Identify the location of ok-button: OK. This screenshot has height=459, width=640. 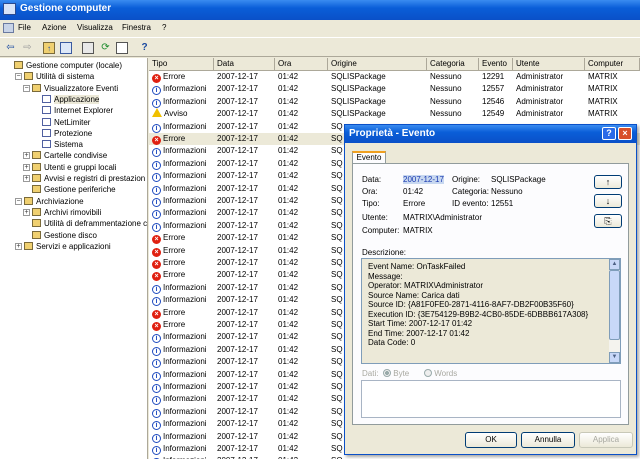
(491, 440).